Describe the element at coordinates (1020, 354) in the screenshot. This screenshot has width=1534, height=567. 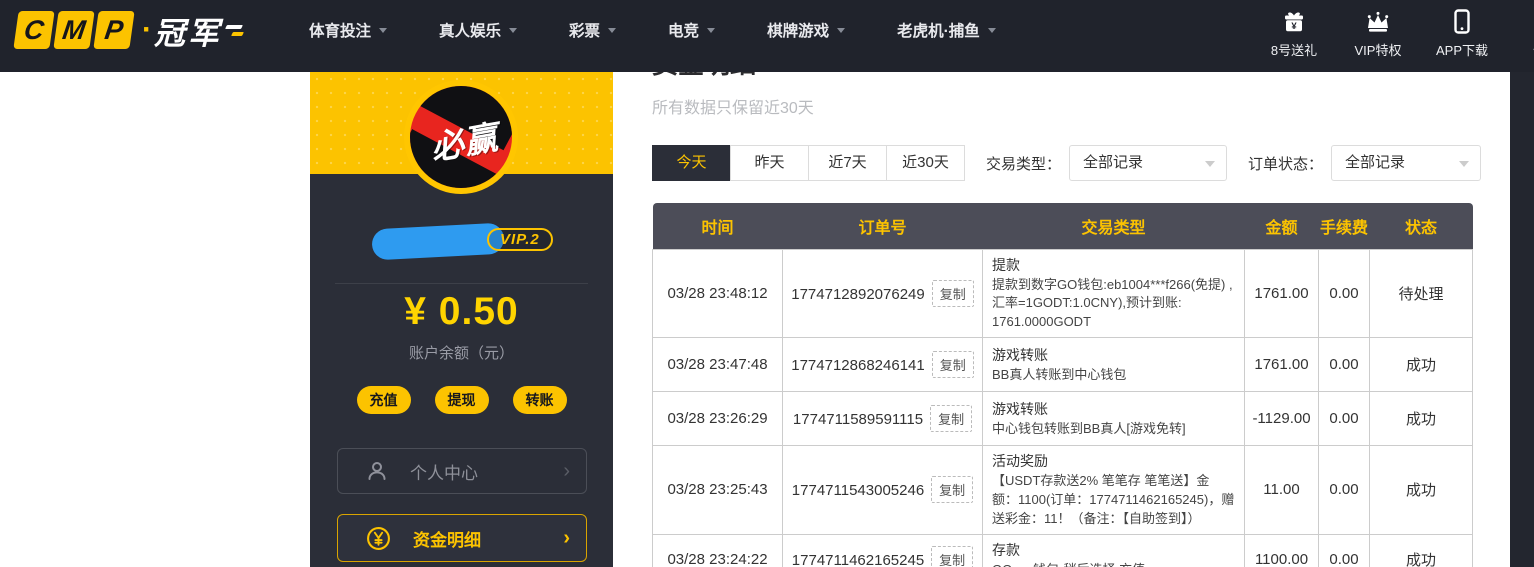
I see `type-name: 游戏转账` at that location.